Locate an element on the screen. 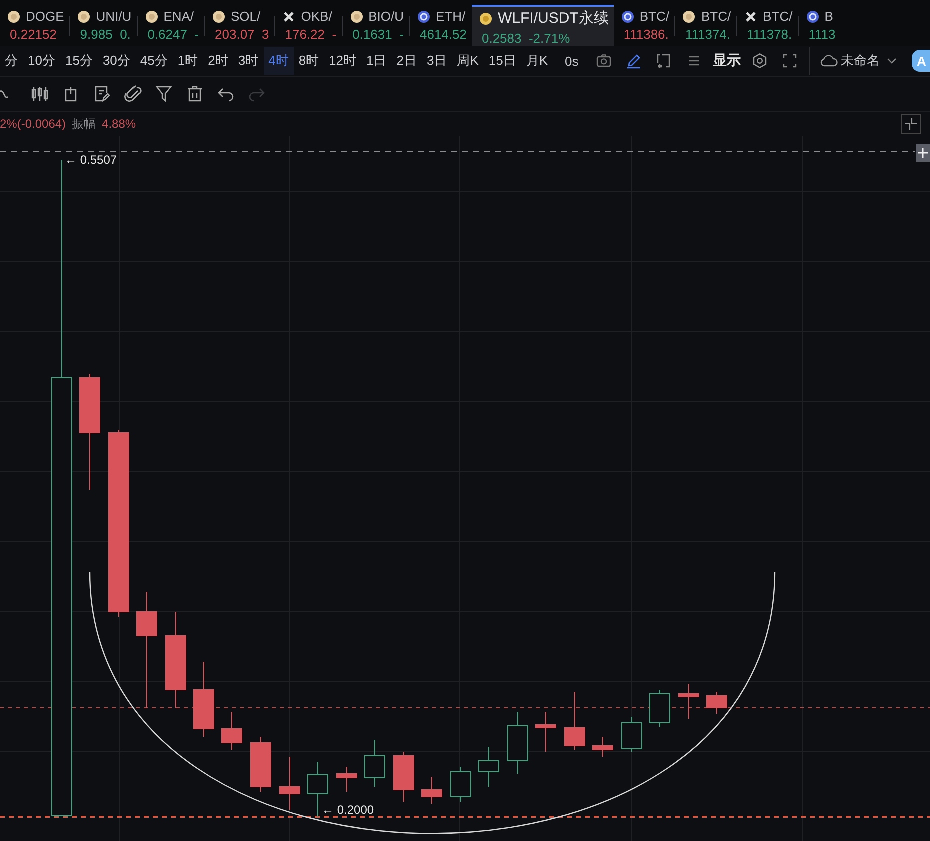  low-price-label: ← 0.2000 is located at coordinates (348, 810).